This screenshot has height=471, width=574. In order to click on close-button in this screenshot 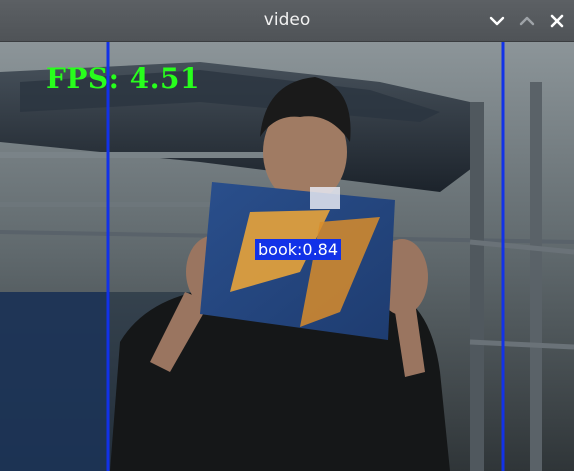, I will do `click(557, 21)`.